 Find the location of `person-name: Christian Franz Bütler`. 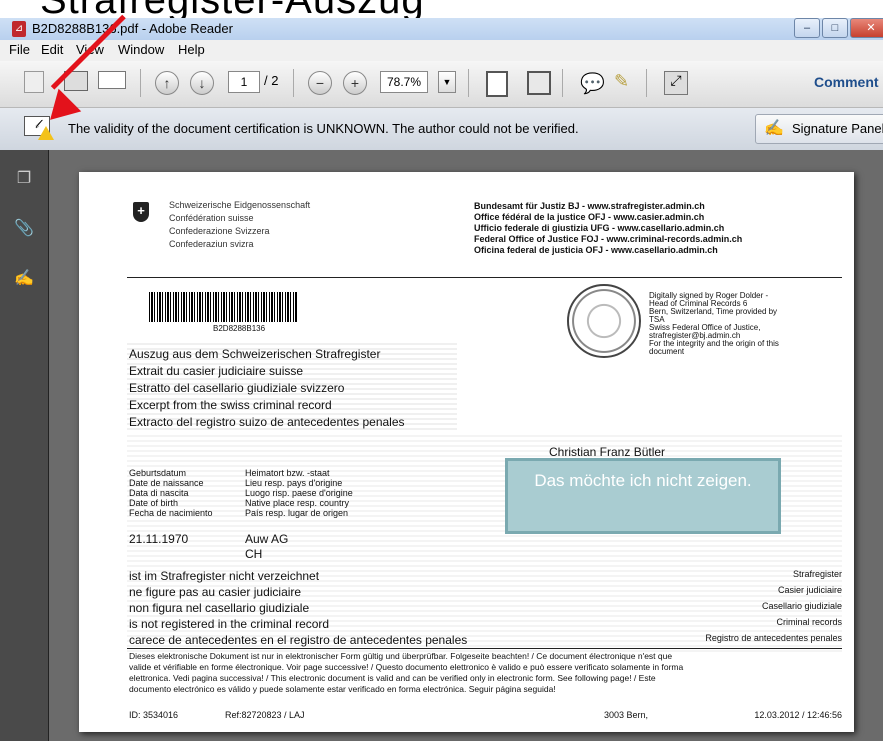

person-name: Christian Franz Bütler is located at coordinates (607, 452).